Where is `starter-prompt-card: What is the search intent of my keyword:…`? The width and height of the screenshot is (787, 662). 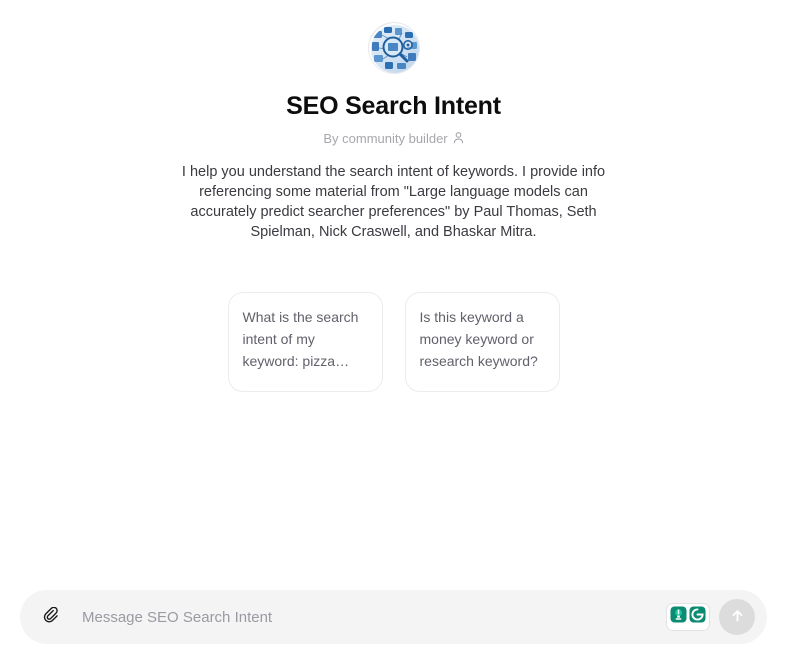 starter-prompt-card: What is the search intent of my keyword:… is located at coordinates (305, 341).